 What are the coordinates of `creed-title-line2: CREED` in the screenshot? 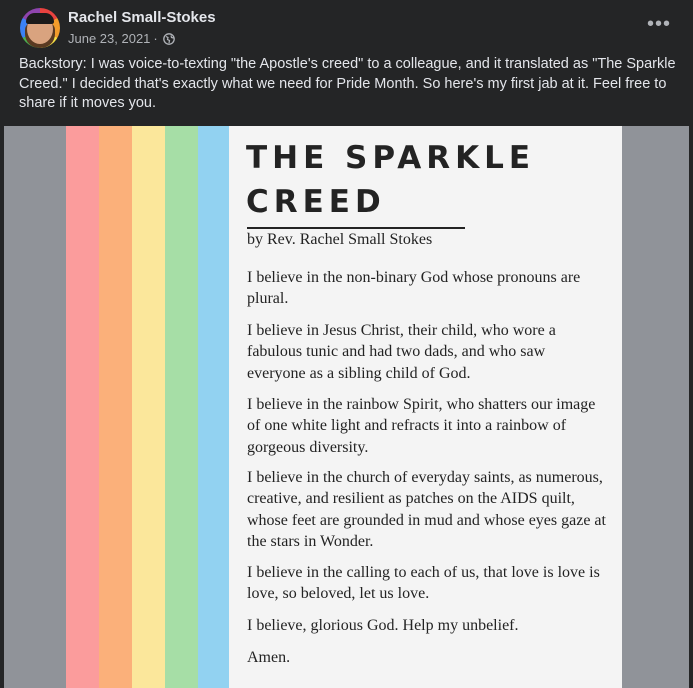 It's located at (316, 202).